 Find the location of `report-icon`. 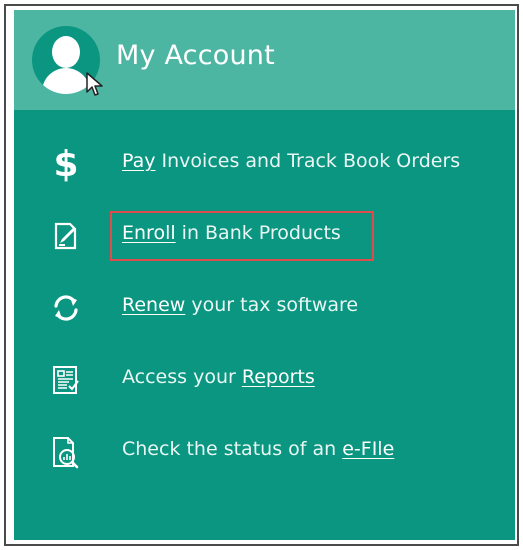

report-icon is located at coordinates (66, 380).